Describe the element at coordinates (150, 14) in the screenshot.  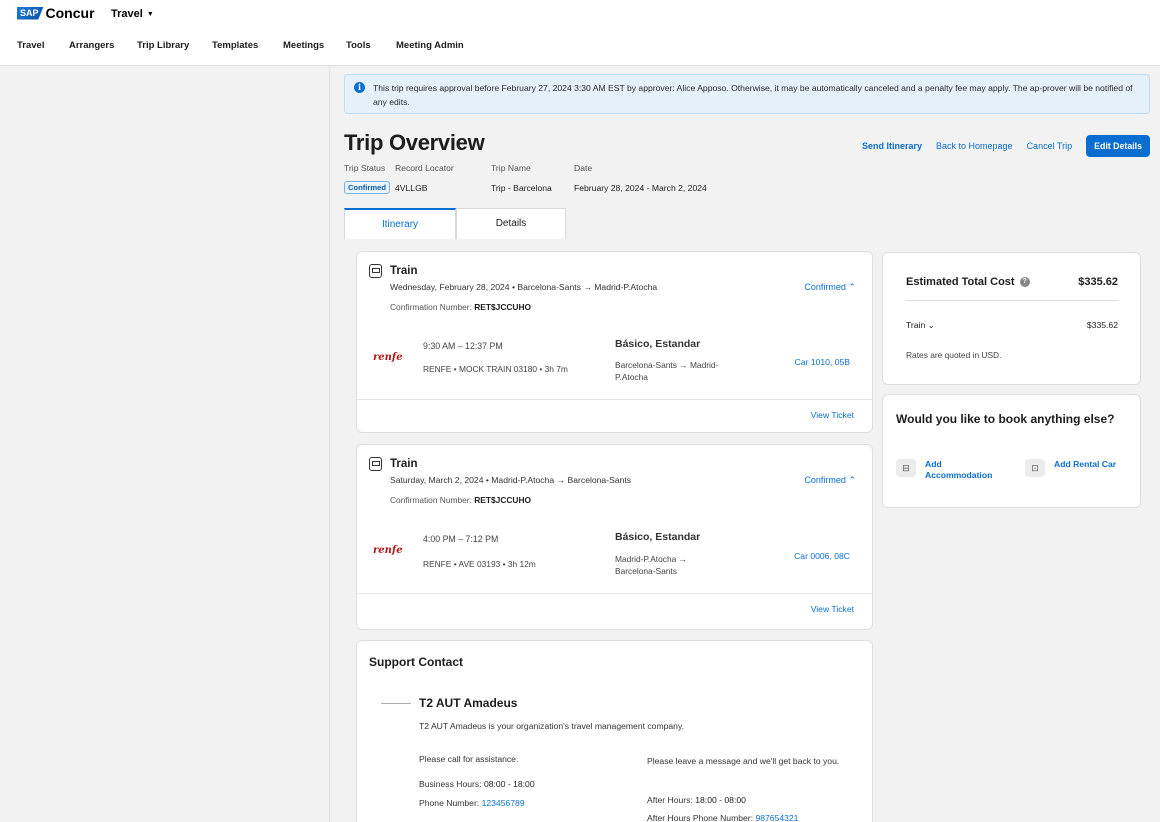
I see `chevron-down-icon: ▼` at that location.